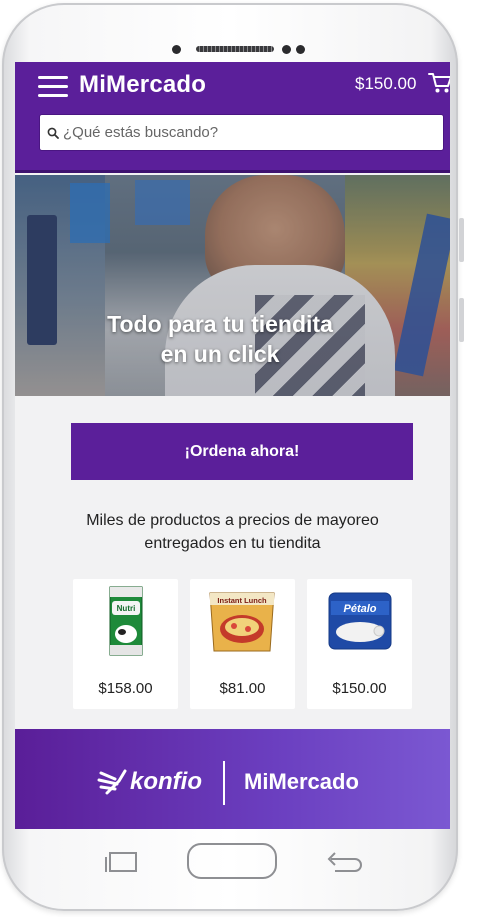 The width and height of the screenshot is (478, 917). I want to click on tagline-line-1: Miles de productos a precios de mayoreo, so click(232, 520).